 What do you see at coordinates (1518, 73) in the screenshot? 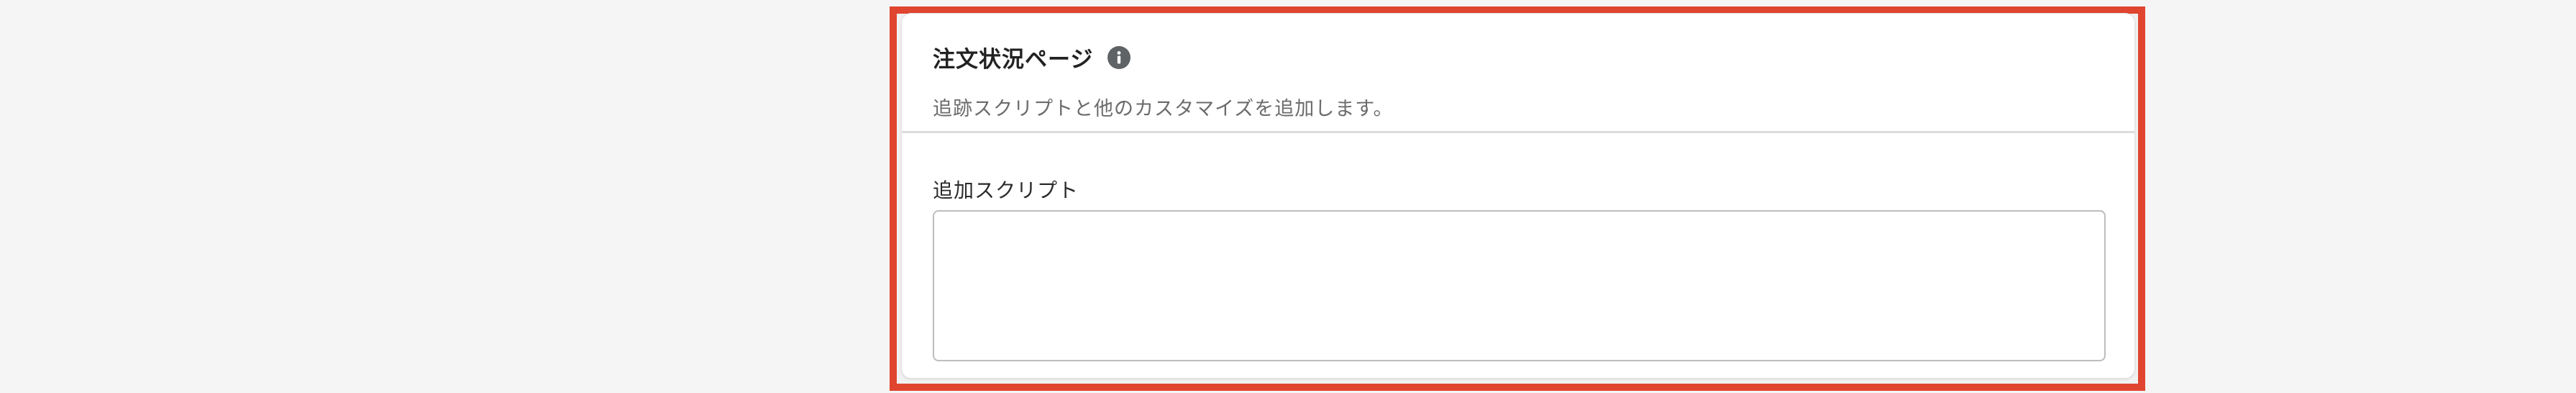
I see `card-header: 注文状況ページ 追跡スクリプトと他のカスタマイズを追加します。` at bounding box center [1518, 73].